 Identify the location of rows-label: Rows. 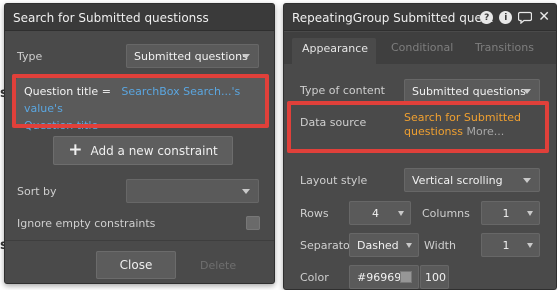
(314, 213).